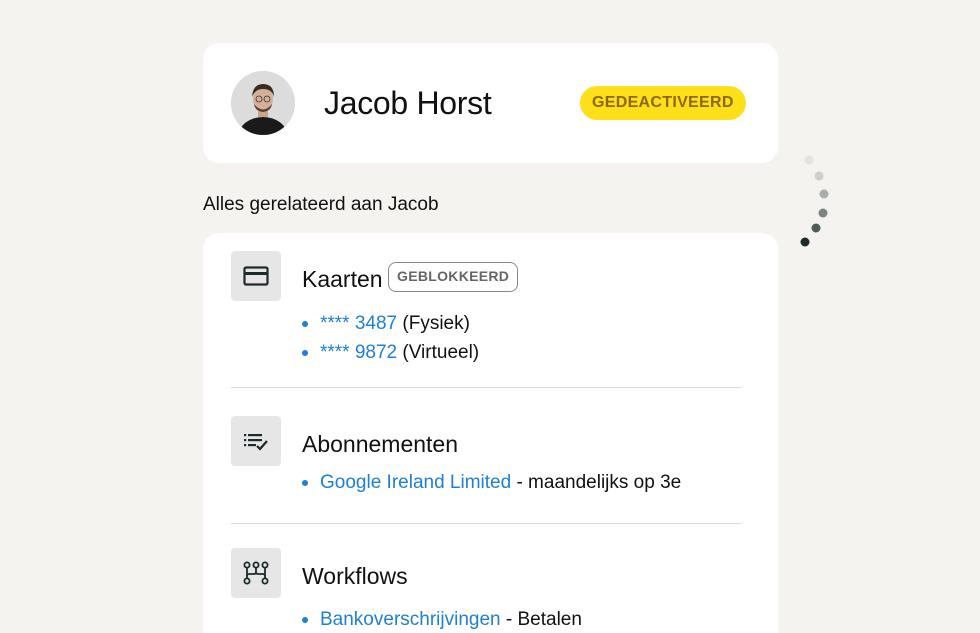  I want to click on workflows-list: Bankoverschrijvingen - Betalen, so click(442, 619).